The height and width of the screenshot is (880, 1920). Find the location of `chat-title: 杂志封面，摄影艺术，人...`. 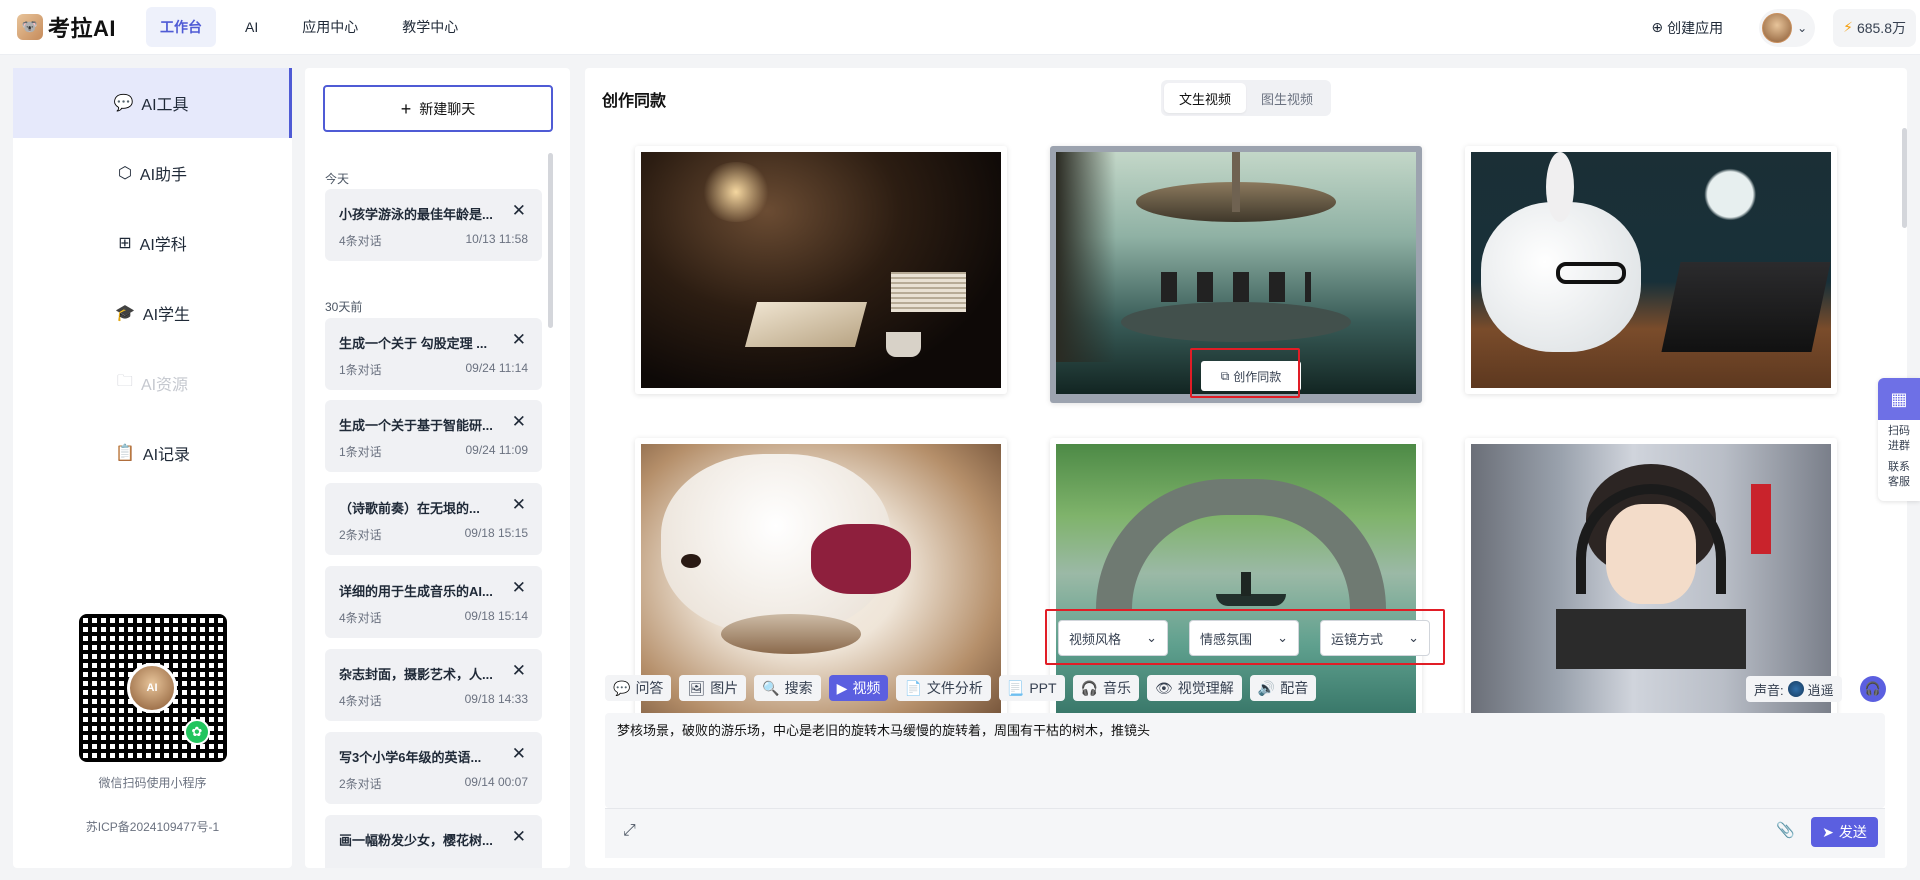

chat-title: 杂志封面，摄影艺术，人... is located at coordinates (416, 674).